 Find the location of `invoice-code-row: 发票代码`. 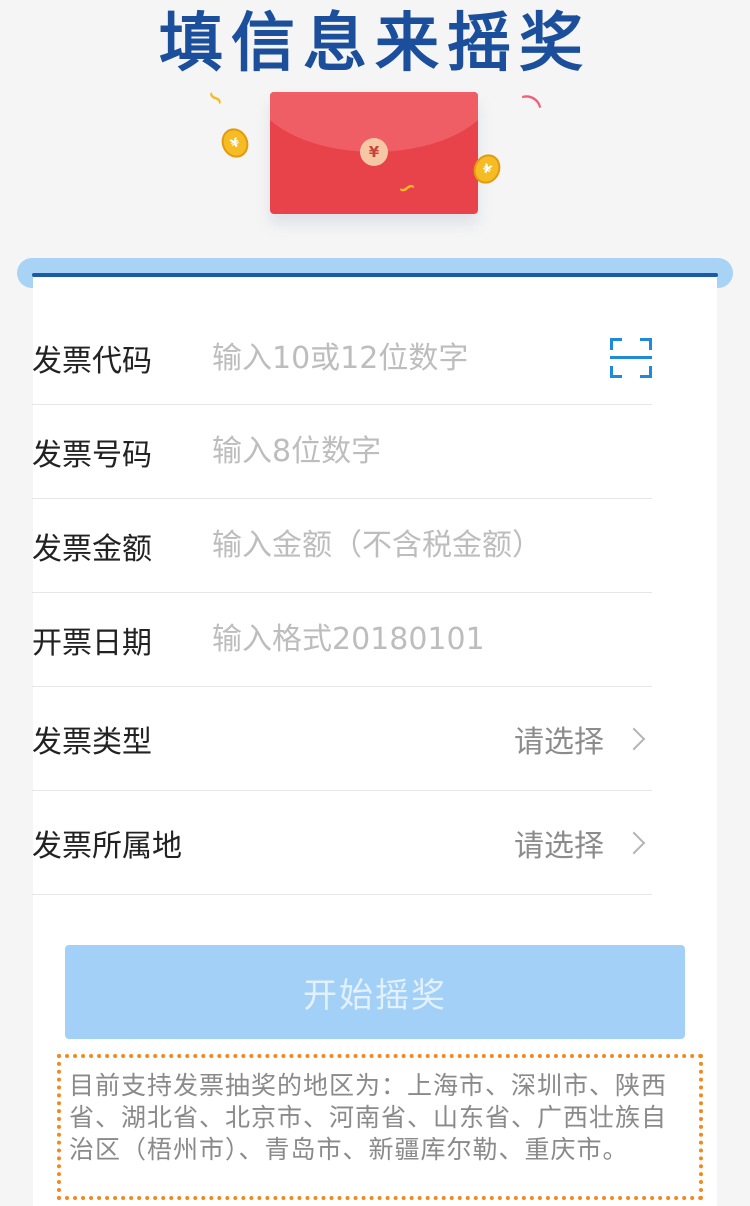

invoice-code-row: 发票代码 is located at coordinates (342, 358).